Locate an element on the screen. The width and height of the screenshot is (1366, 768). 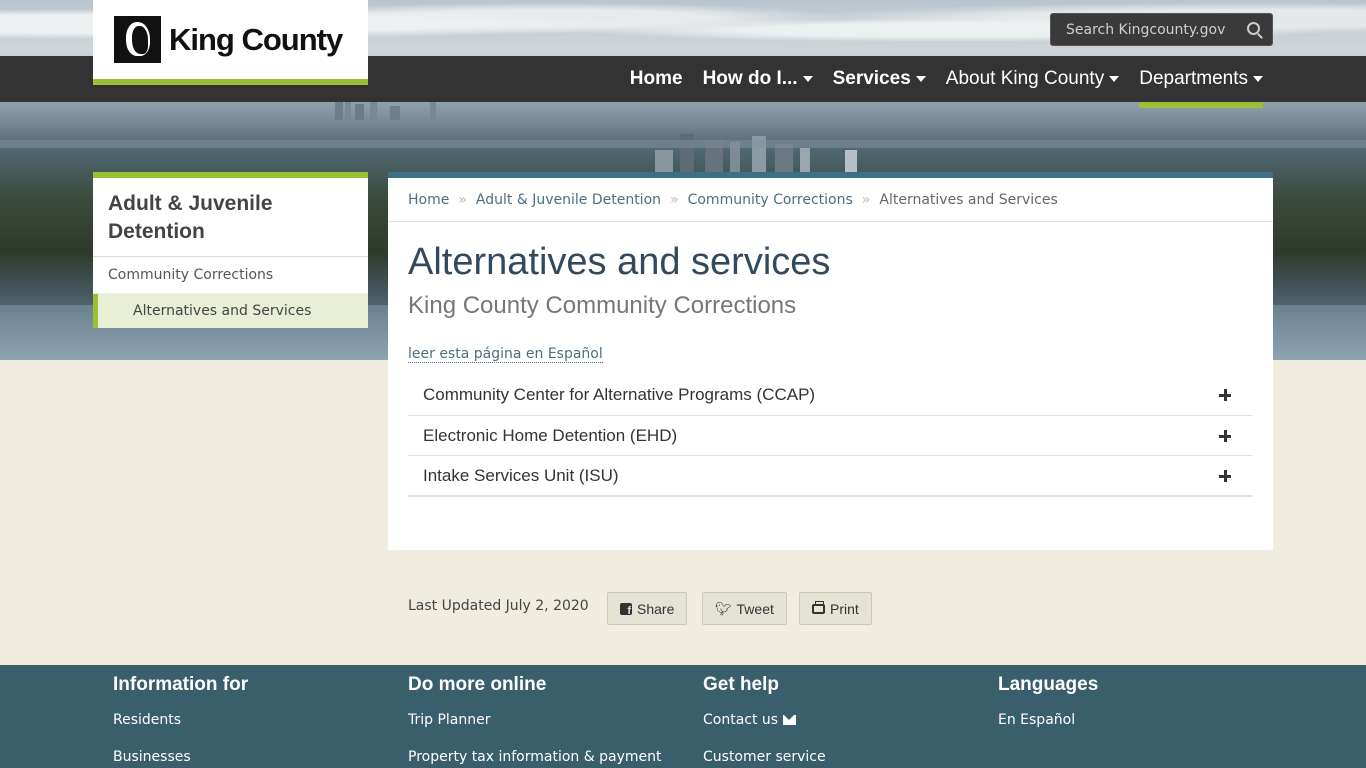
footer-heading: Languages is located at coordinates (1048, 684).